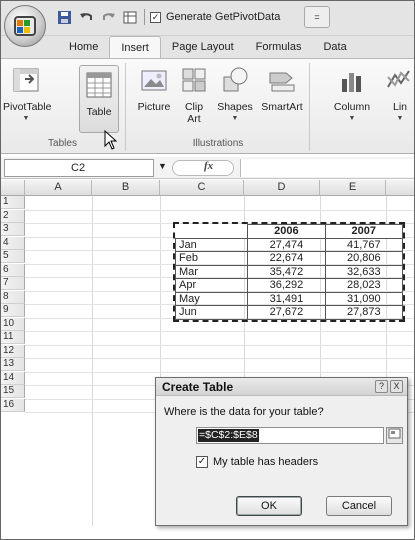  Describe the element at coordinates (400, 95) in the screenshot. I see `line-chart-button: Lin ▼` at that location.